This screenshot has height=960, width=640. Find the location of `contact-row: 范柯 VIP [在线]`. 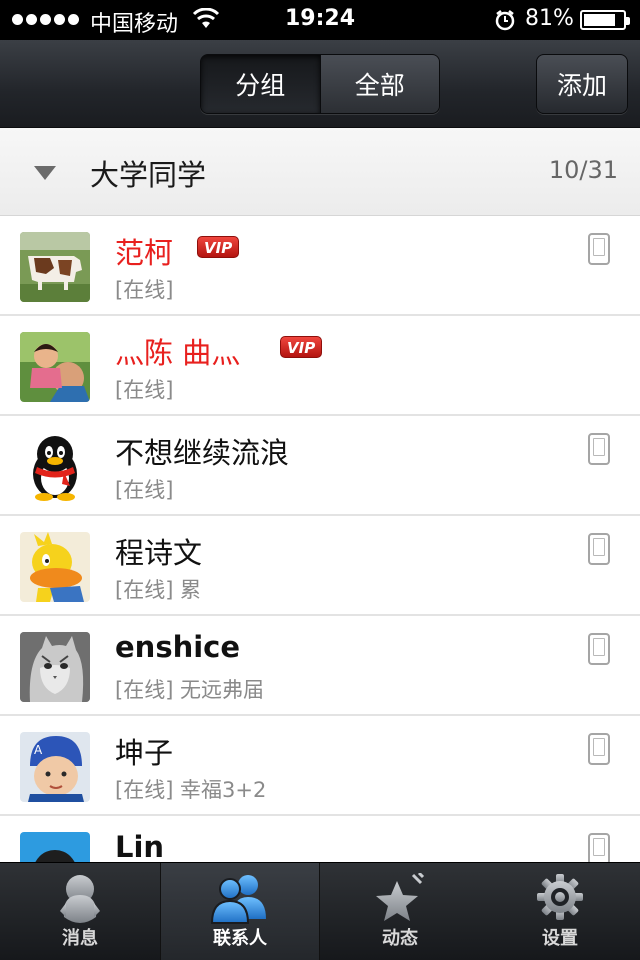

contact-row: 范柯 VIP [在线] is located at coordinates (320, 266).